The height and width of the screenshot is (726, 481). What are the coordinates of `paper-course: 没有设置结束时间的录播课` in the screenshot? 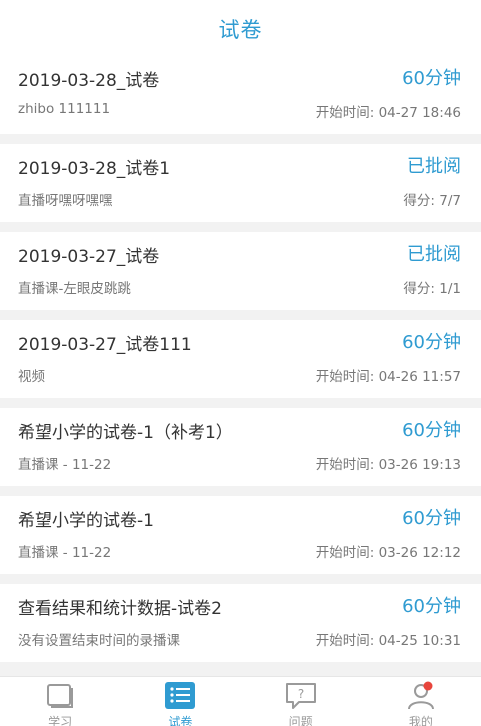 It's located at (99, 641).